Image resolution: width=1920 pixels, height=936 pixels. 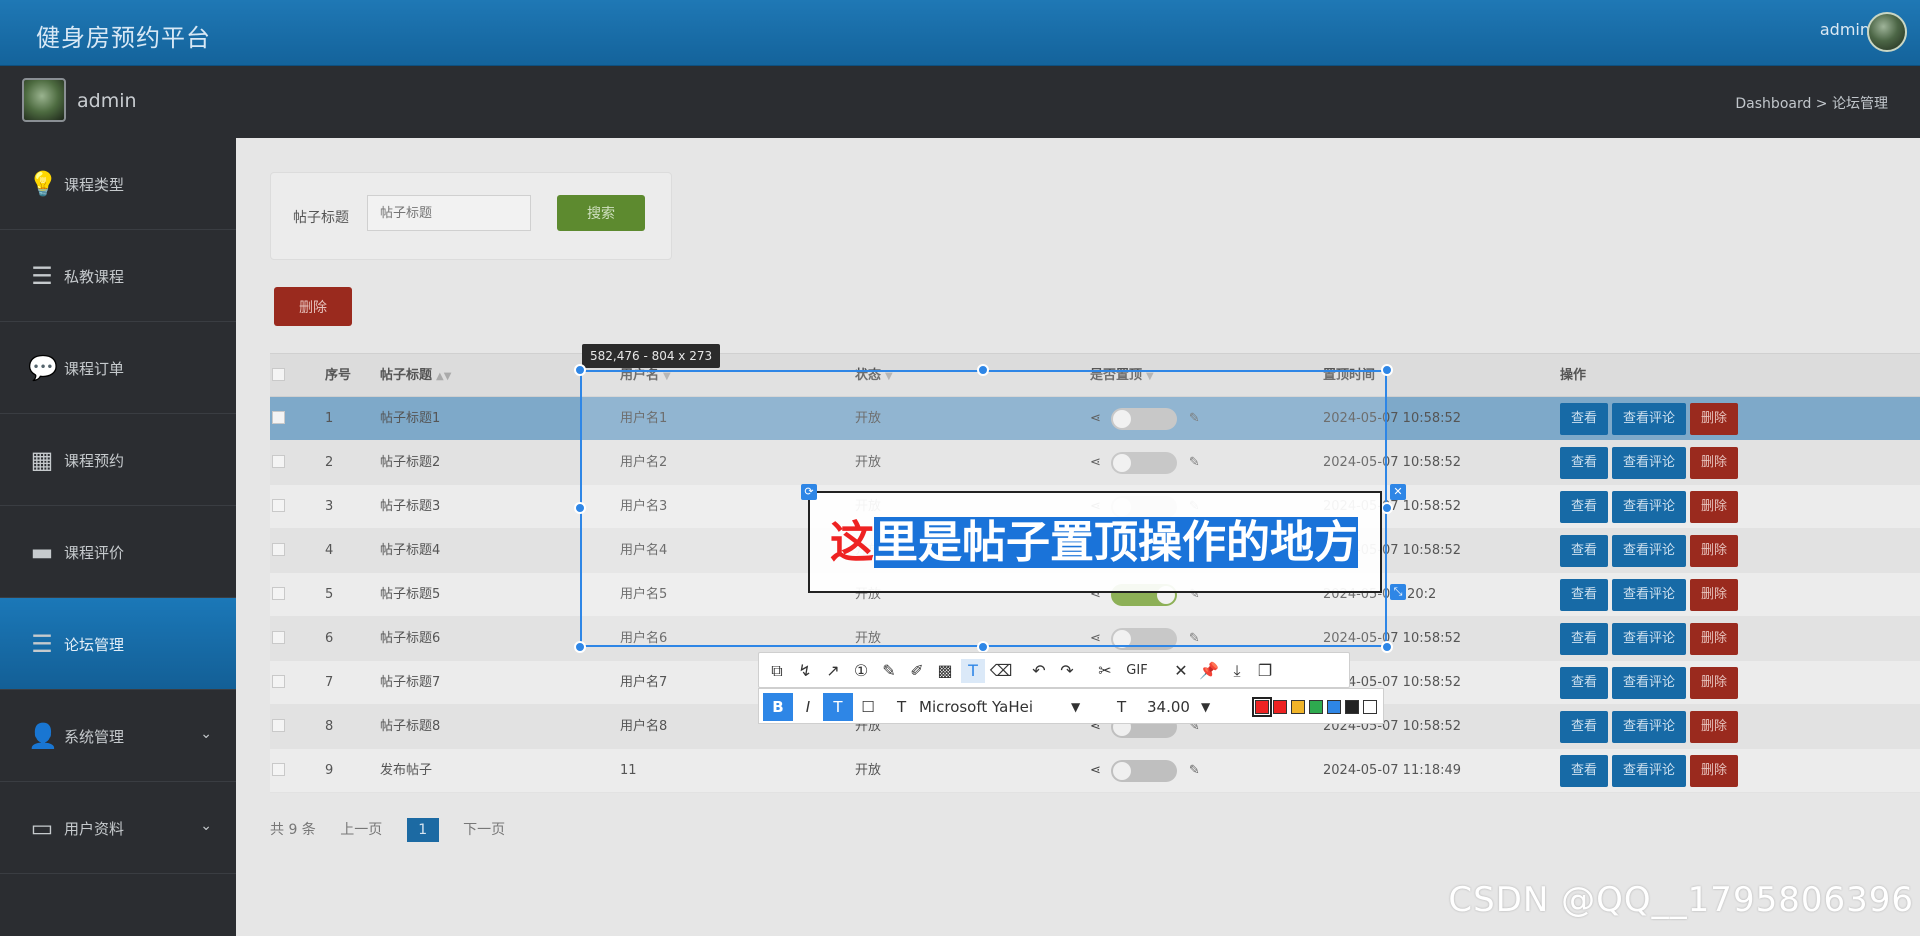 I want to click on shape-icon: ⧉, so click(x=777, y=671).